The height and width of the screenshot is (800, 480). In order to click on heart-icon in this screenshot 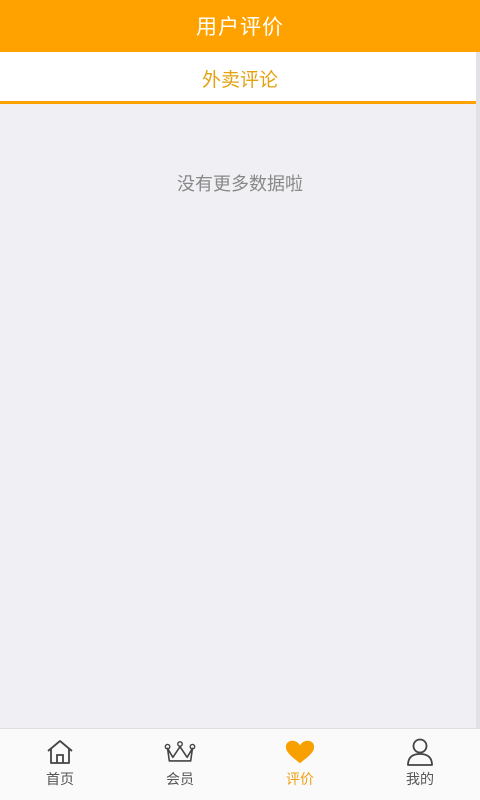, I will do `click(300, 752)`.